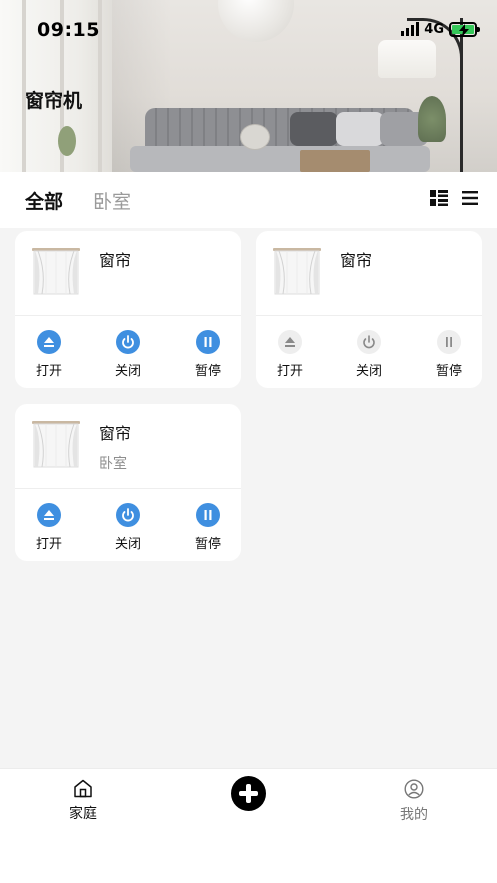 Image resolution: width=497 pixels, height=883 pixels. I want to click on bottom-nav: 家庭 我的, so click(248, 825).